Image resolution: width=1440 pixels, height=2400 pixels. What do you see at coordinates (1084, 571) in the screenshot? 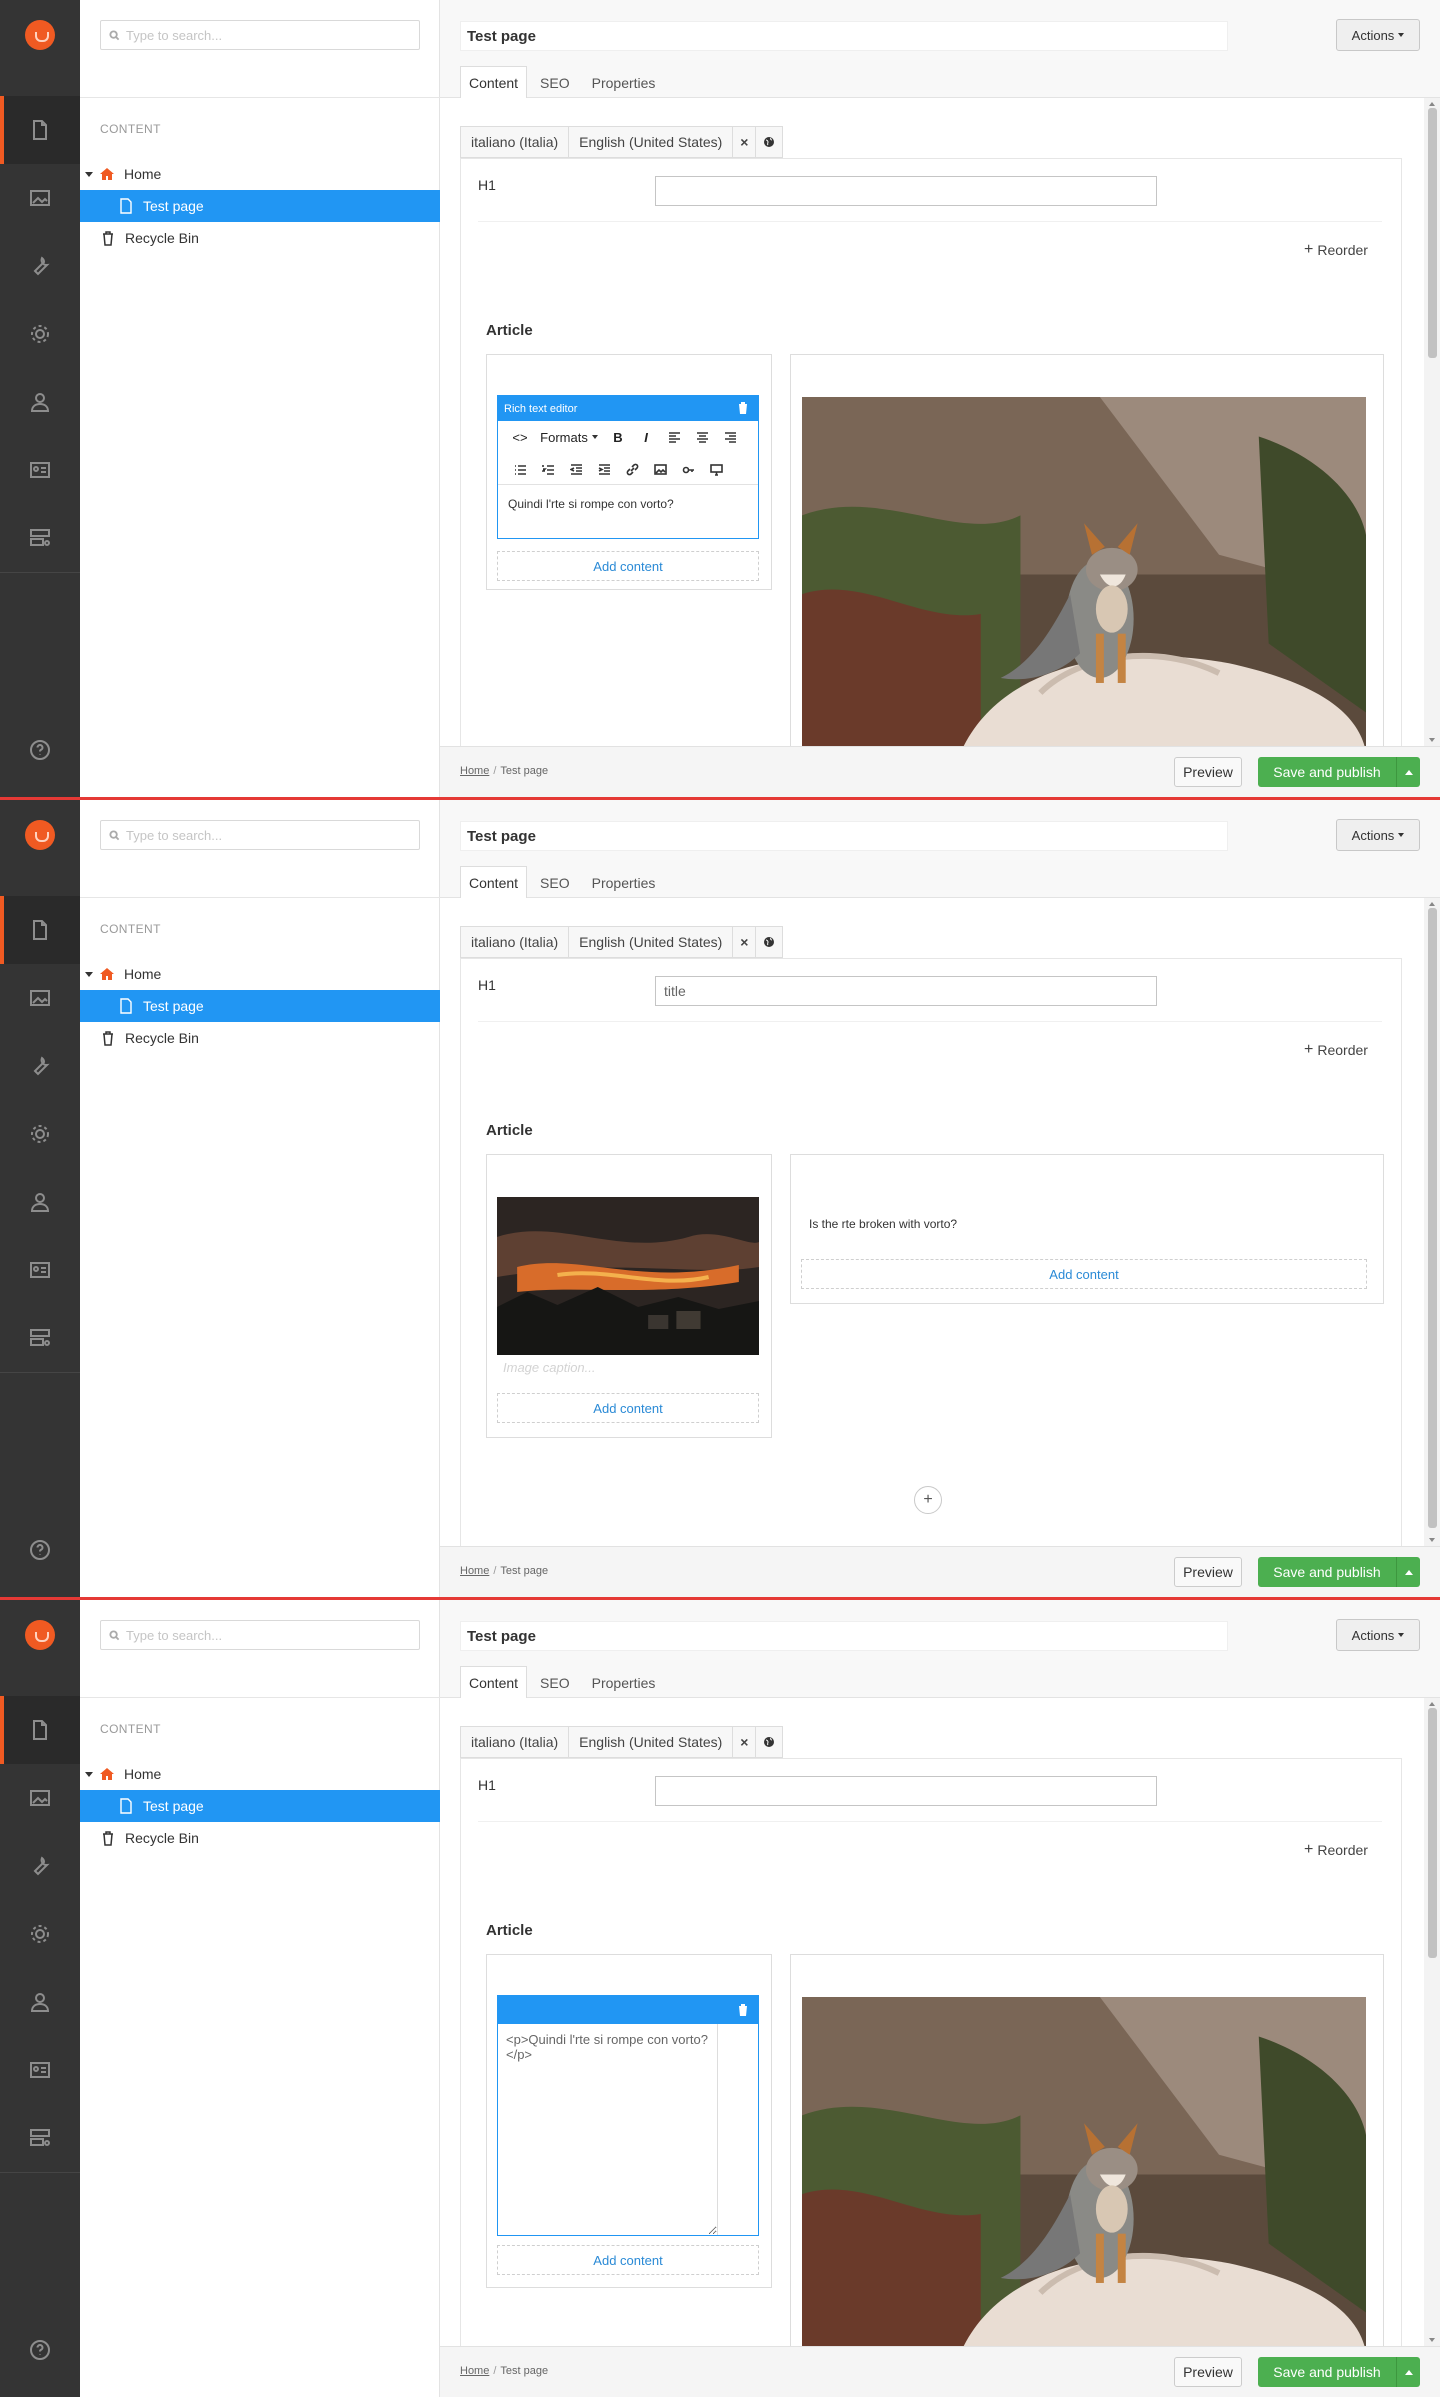
I see `fox-image` at bounding box center [1084, 571].